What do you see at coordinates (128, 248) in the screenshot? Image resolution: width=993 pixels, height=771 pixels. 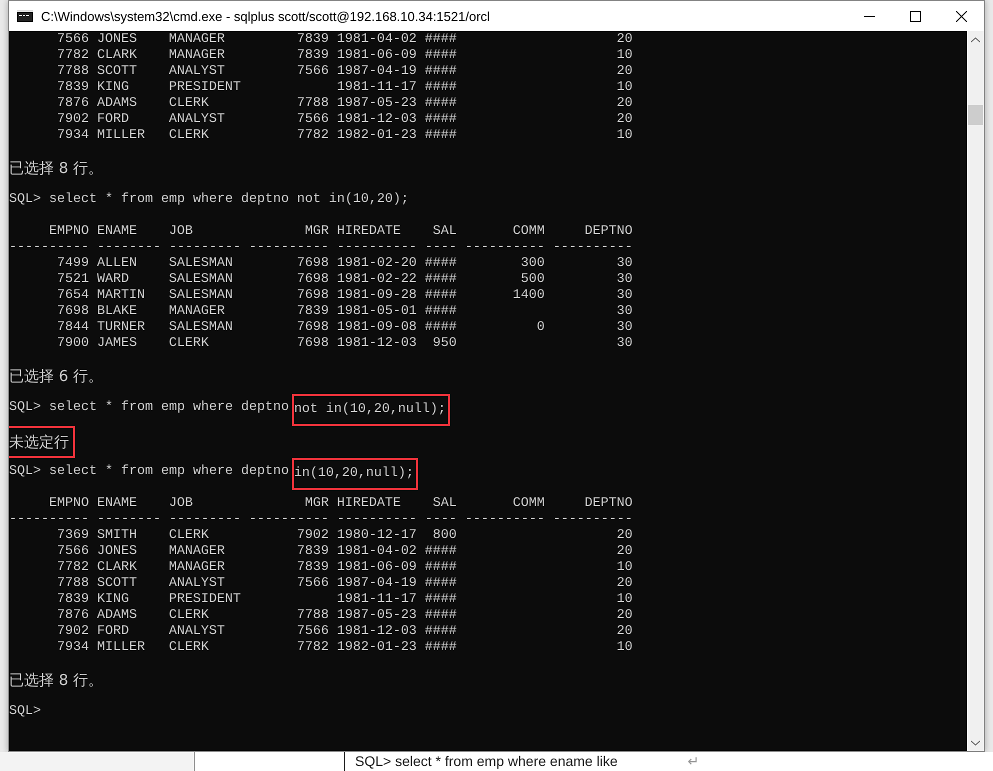 I see `header-rule: --------` at bounding box center [128, 248].